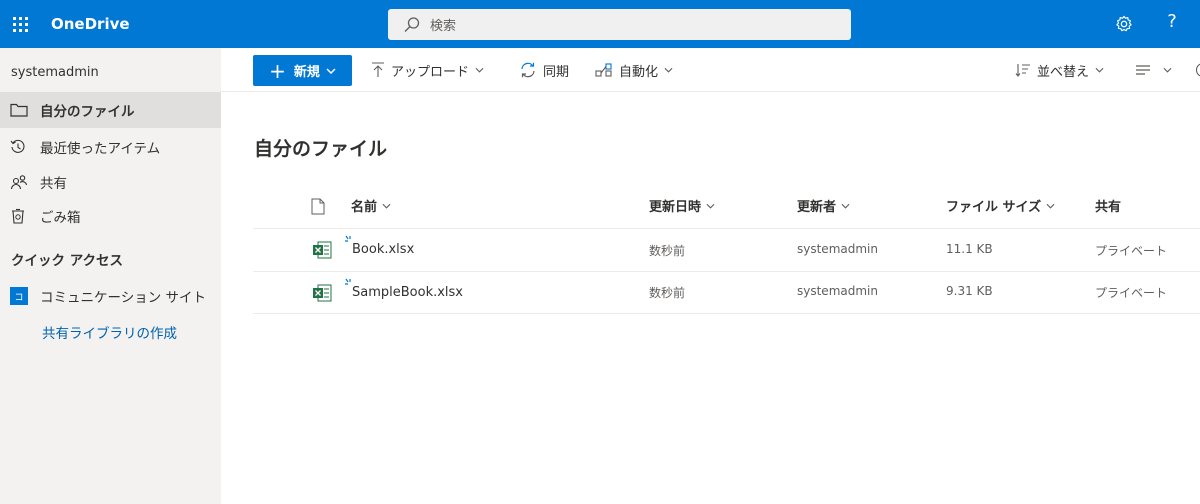 Image resolution: width=1200 pixels, height=504 pixels. I want to click on column-header-size: ファイル サイズ, so click(1000, 205).